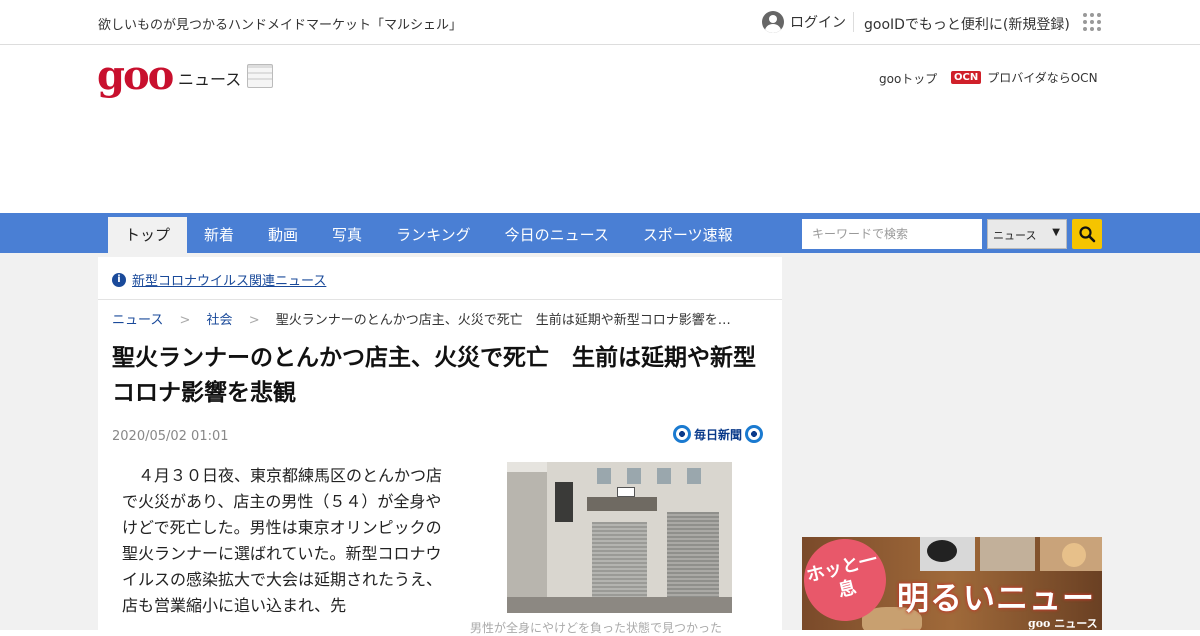  I want to click on search-icon, so click(1087, 234).